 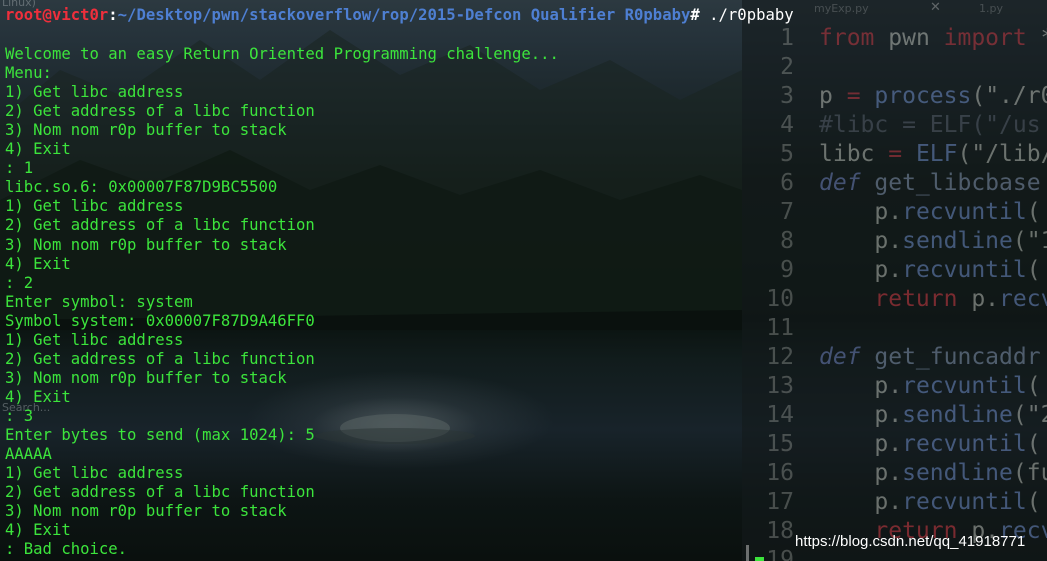 I want to click on terminal-output-line: AAAAA, so click(x=28, y=454).